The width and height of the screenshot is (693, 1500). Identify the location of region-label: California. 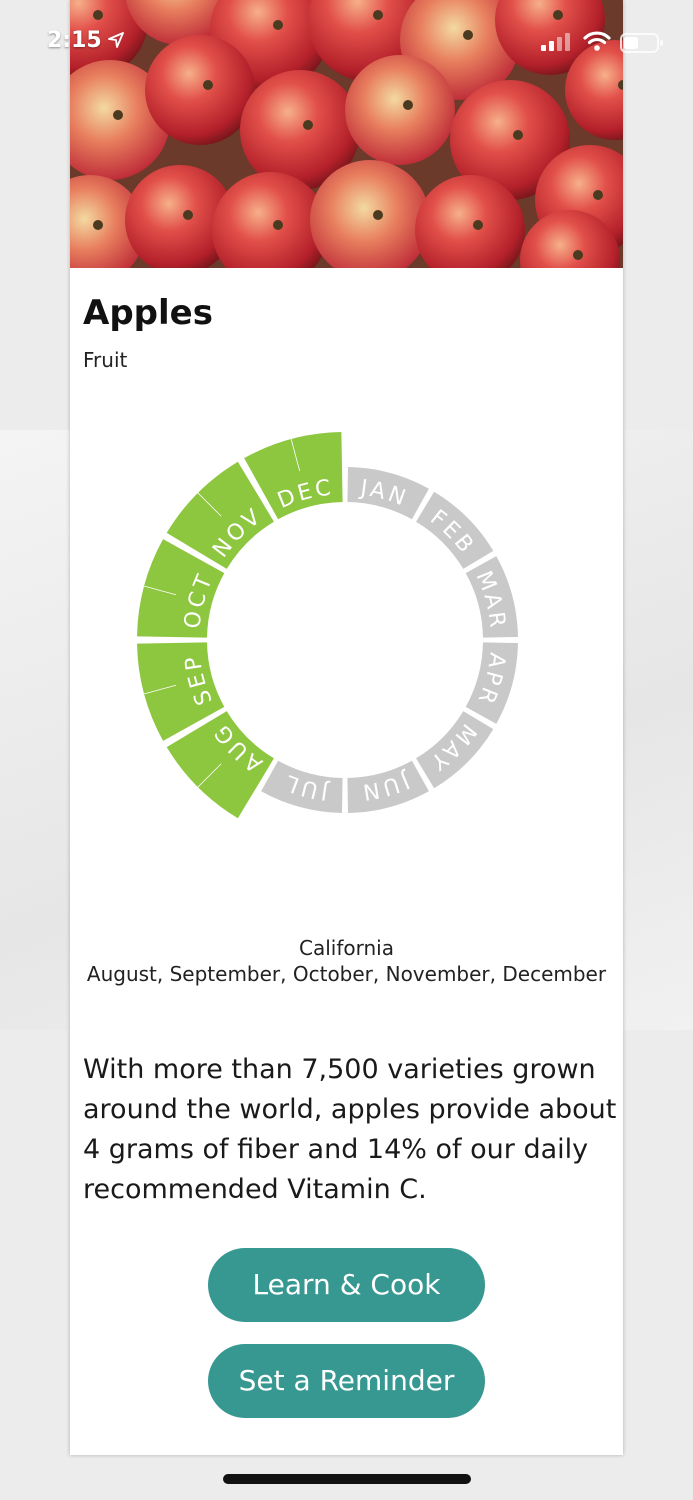
(346, 948).